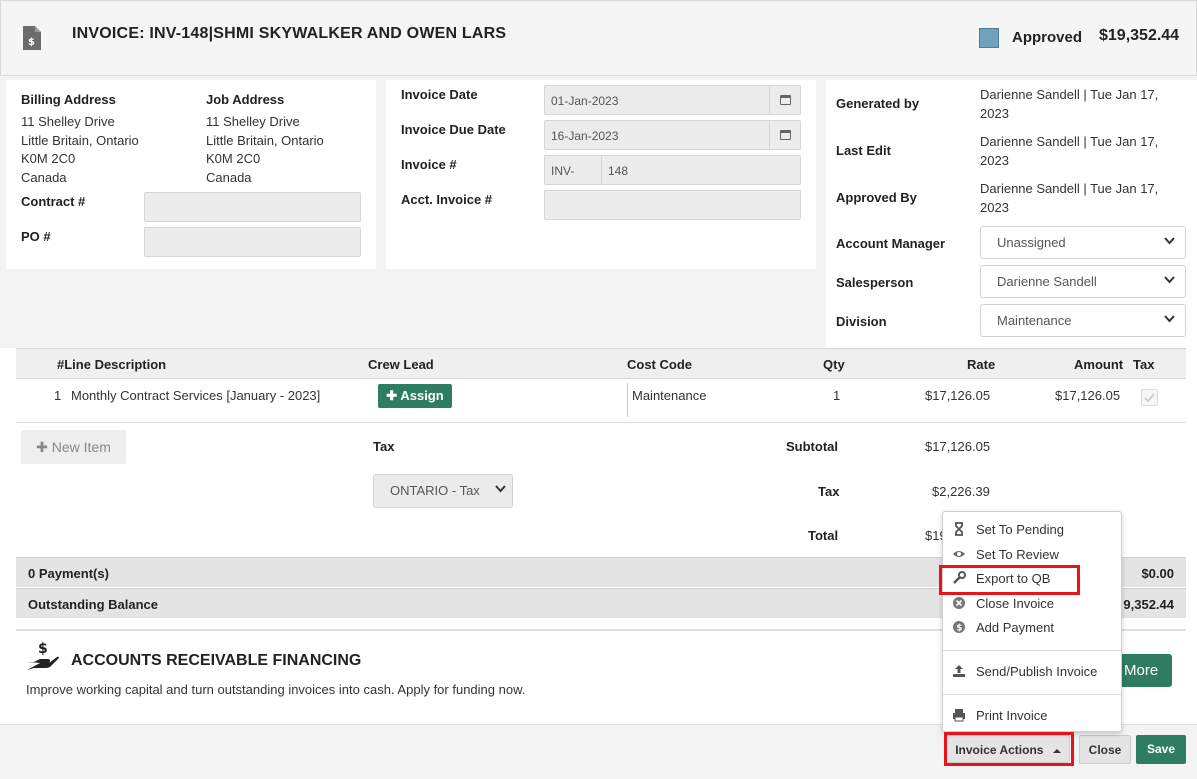 Image resolution: width=1197 pixels, height=779 pixels. I want to click on invoice-number-field: INV- 148, so click(672, 170).